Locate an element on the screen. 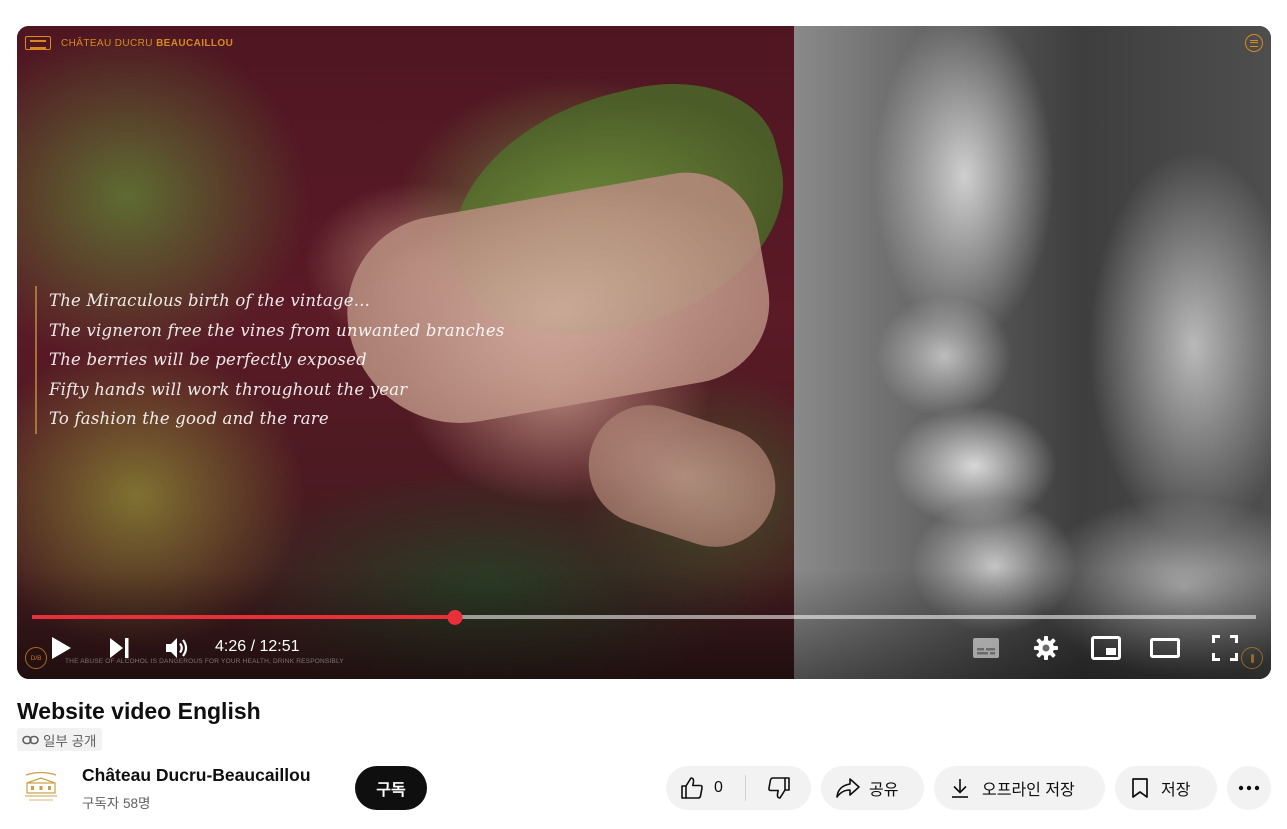 The width and height of the screenshot is (1287, 829). offline-save-button: 오프라인 저장 is located at coordinates (1019, 788).